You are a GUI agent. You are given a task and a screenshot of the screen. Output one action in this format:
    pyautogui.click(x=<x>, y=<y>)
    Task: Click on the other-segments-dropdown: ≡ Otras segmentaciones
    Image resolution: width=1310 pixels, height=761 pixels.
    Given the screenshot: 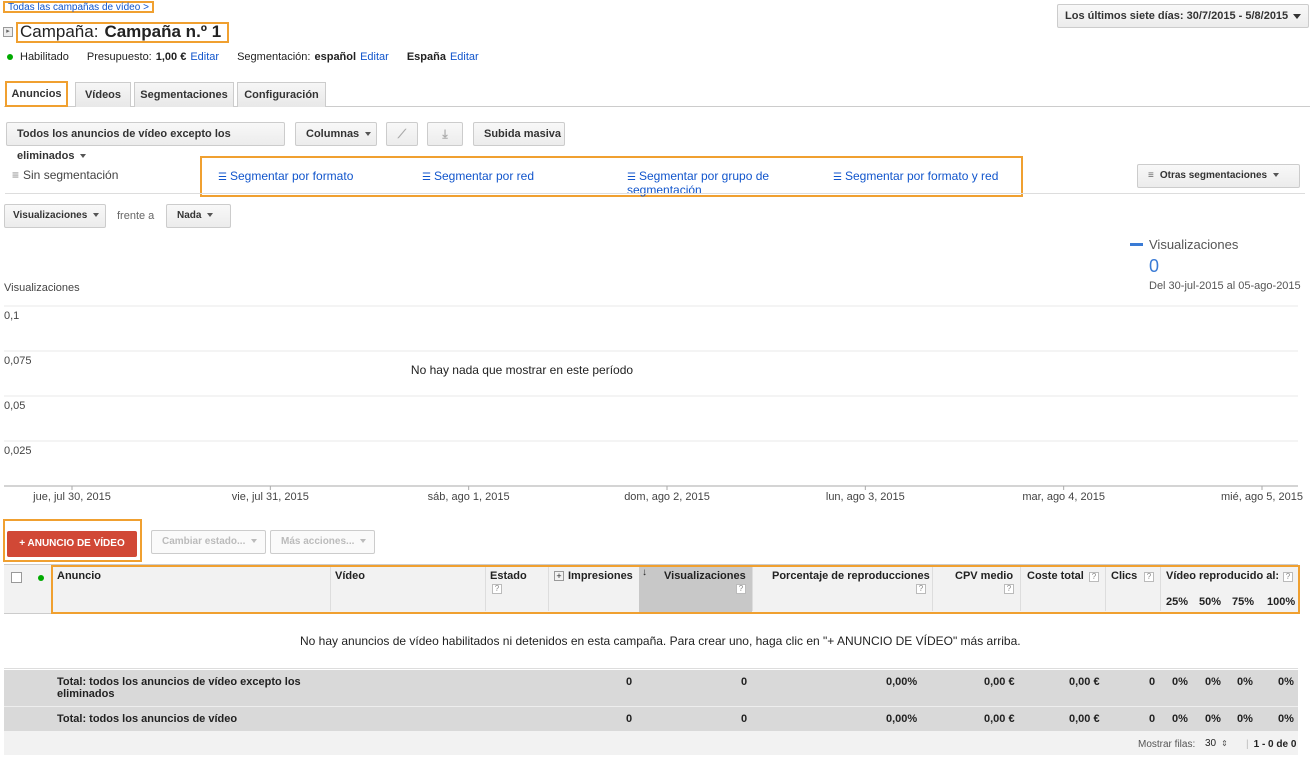 What is the action you would take?
    pyautogui.click(x=1218, y=176)
    